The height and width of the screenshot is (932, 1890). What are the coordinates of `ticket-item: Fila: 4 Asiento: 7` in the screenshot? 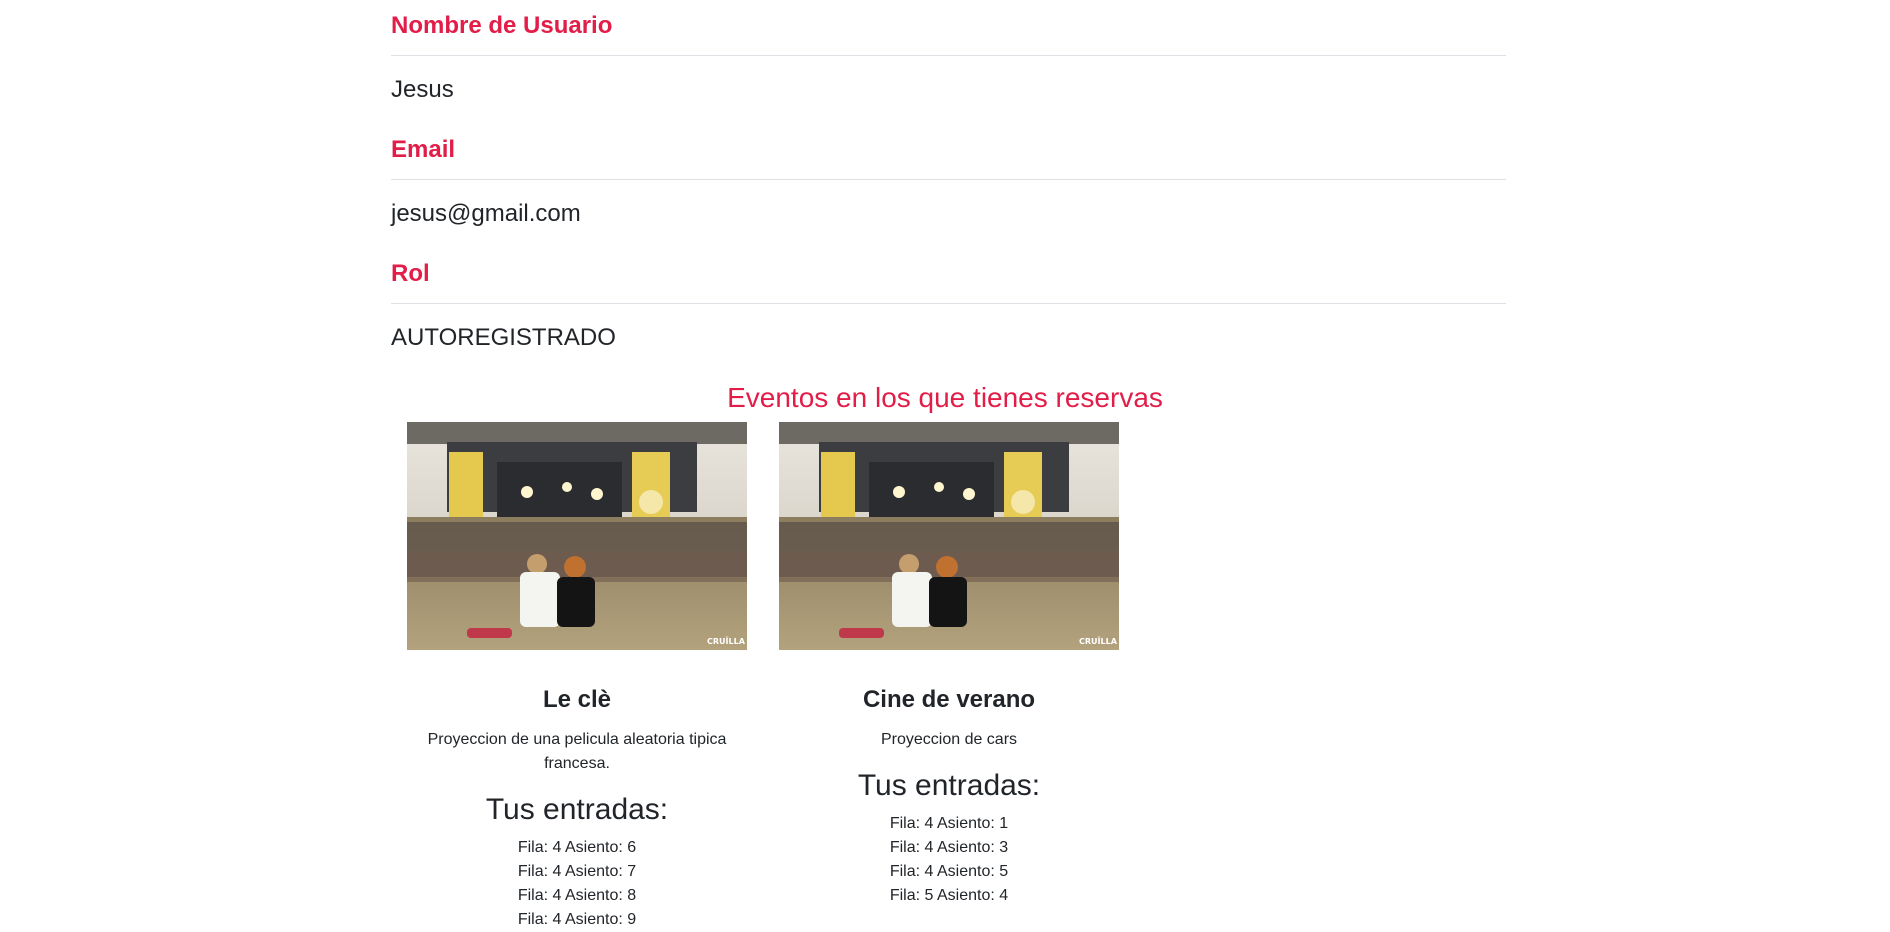 It's located at (577, 871).